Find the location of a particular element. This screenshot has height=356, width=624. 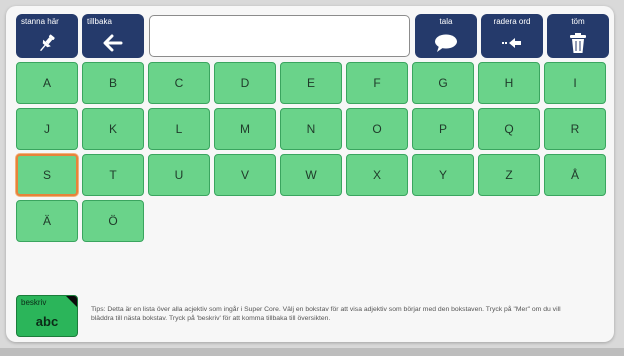

letter-key: K is located at coordinates (113, 129).